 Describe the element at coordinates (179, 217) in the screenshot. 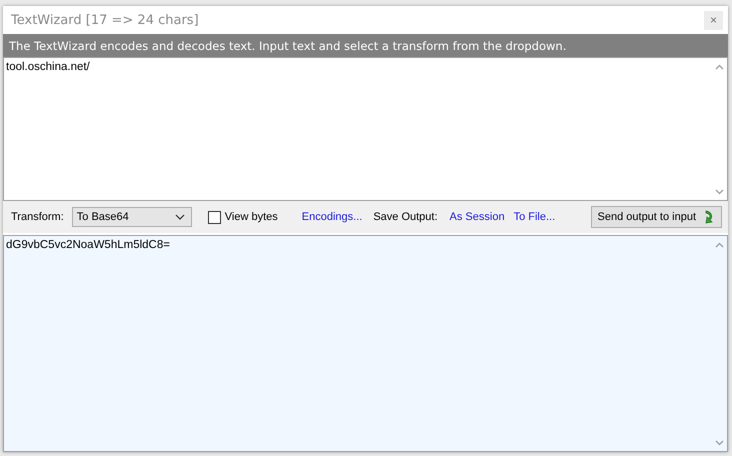

I see `chevron-down-icon` at that location.